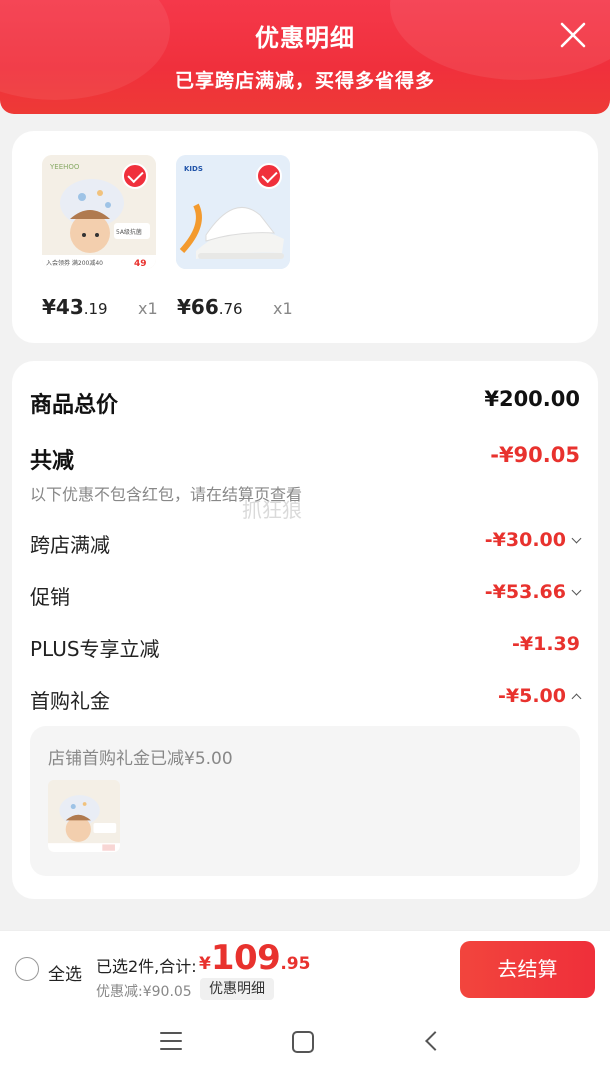 This screenshot has width=610, height=1077. What do you see at coordinates (144, 992) in the screenshot?
I see `discount-amount-text: 优惠减:¥90.05` at bounding box center [144, 992].